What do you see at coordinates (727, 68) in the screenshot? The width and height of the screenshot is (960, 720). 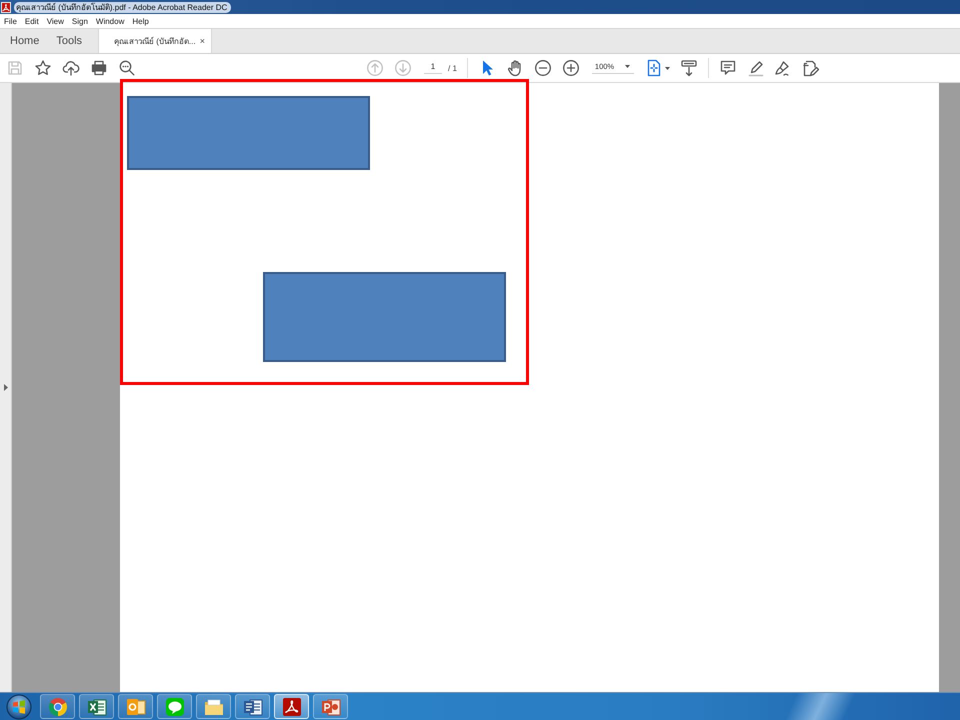 I see `comment-icon` at bounding box center [727, 68].